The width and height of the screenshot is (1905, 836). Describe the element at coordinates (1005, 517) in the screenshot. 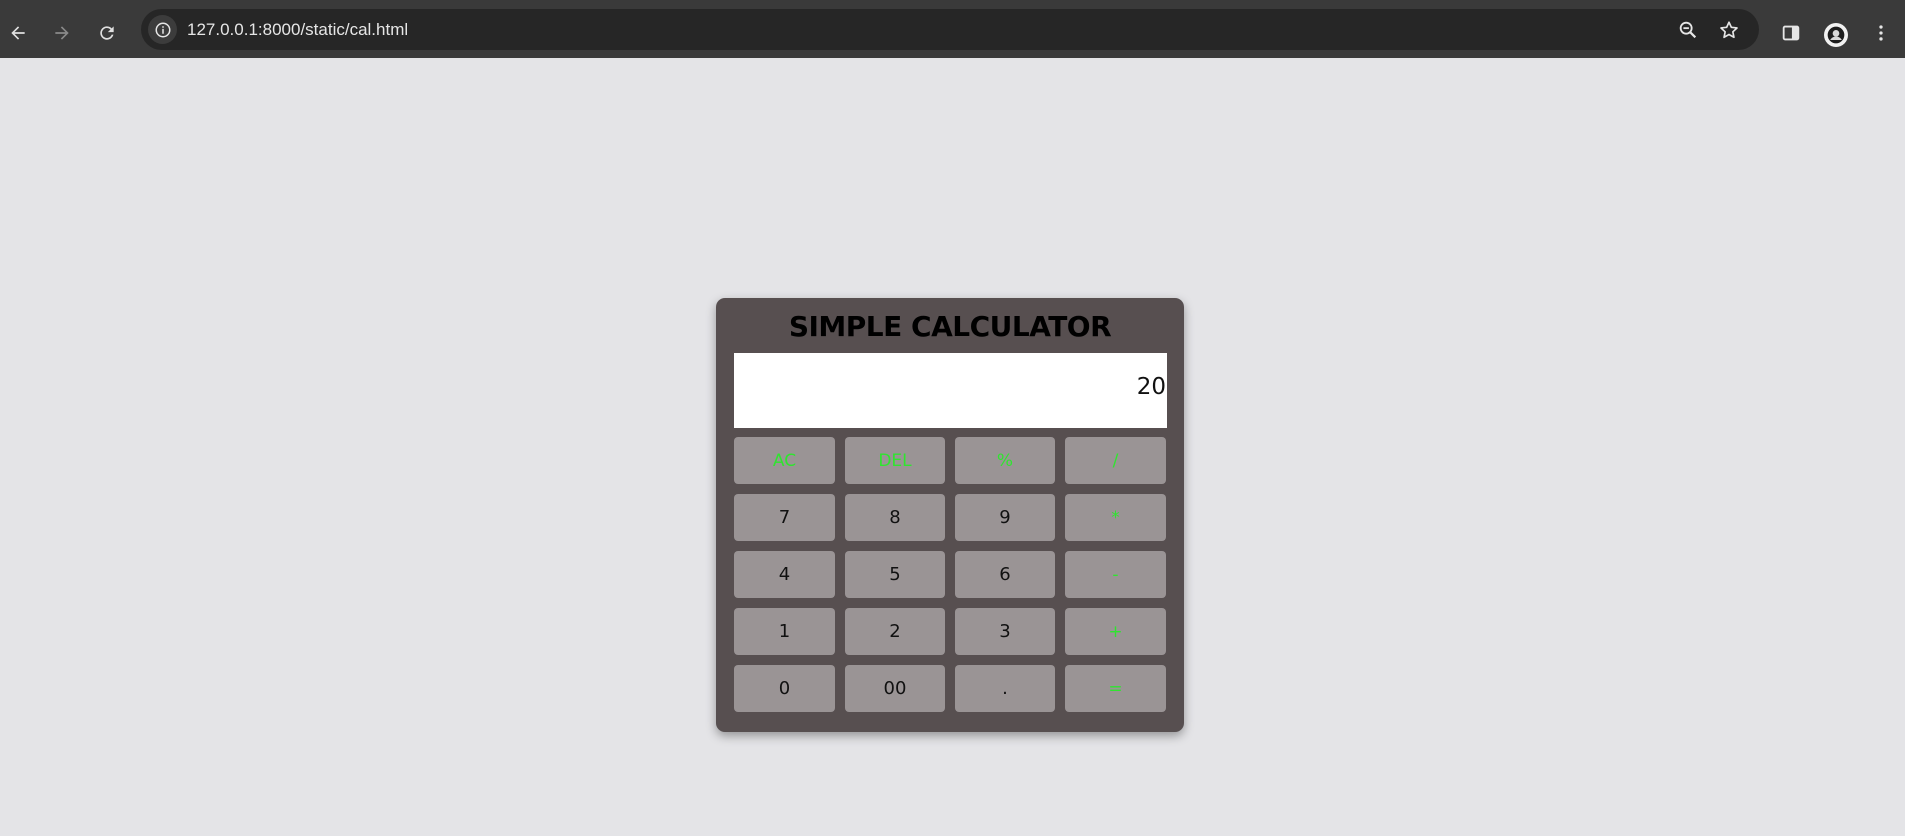

I see `digit-9-button: 9` at that location.